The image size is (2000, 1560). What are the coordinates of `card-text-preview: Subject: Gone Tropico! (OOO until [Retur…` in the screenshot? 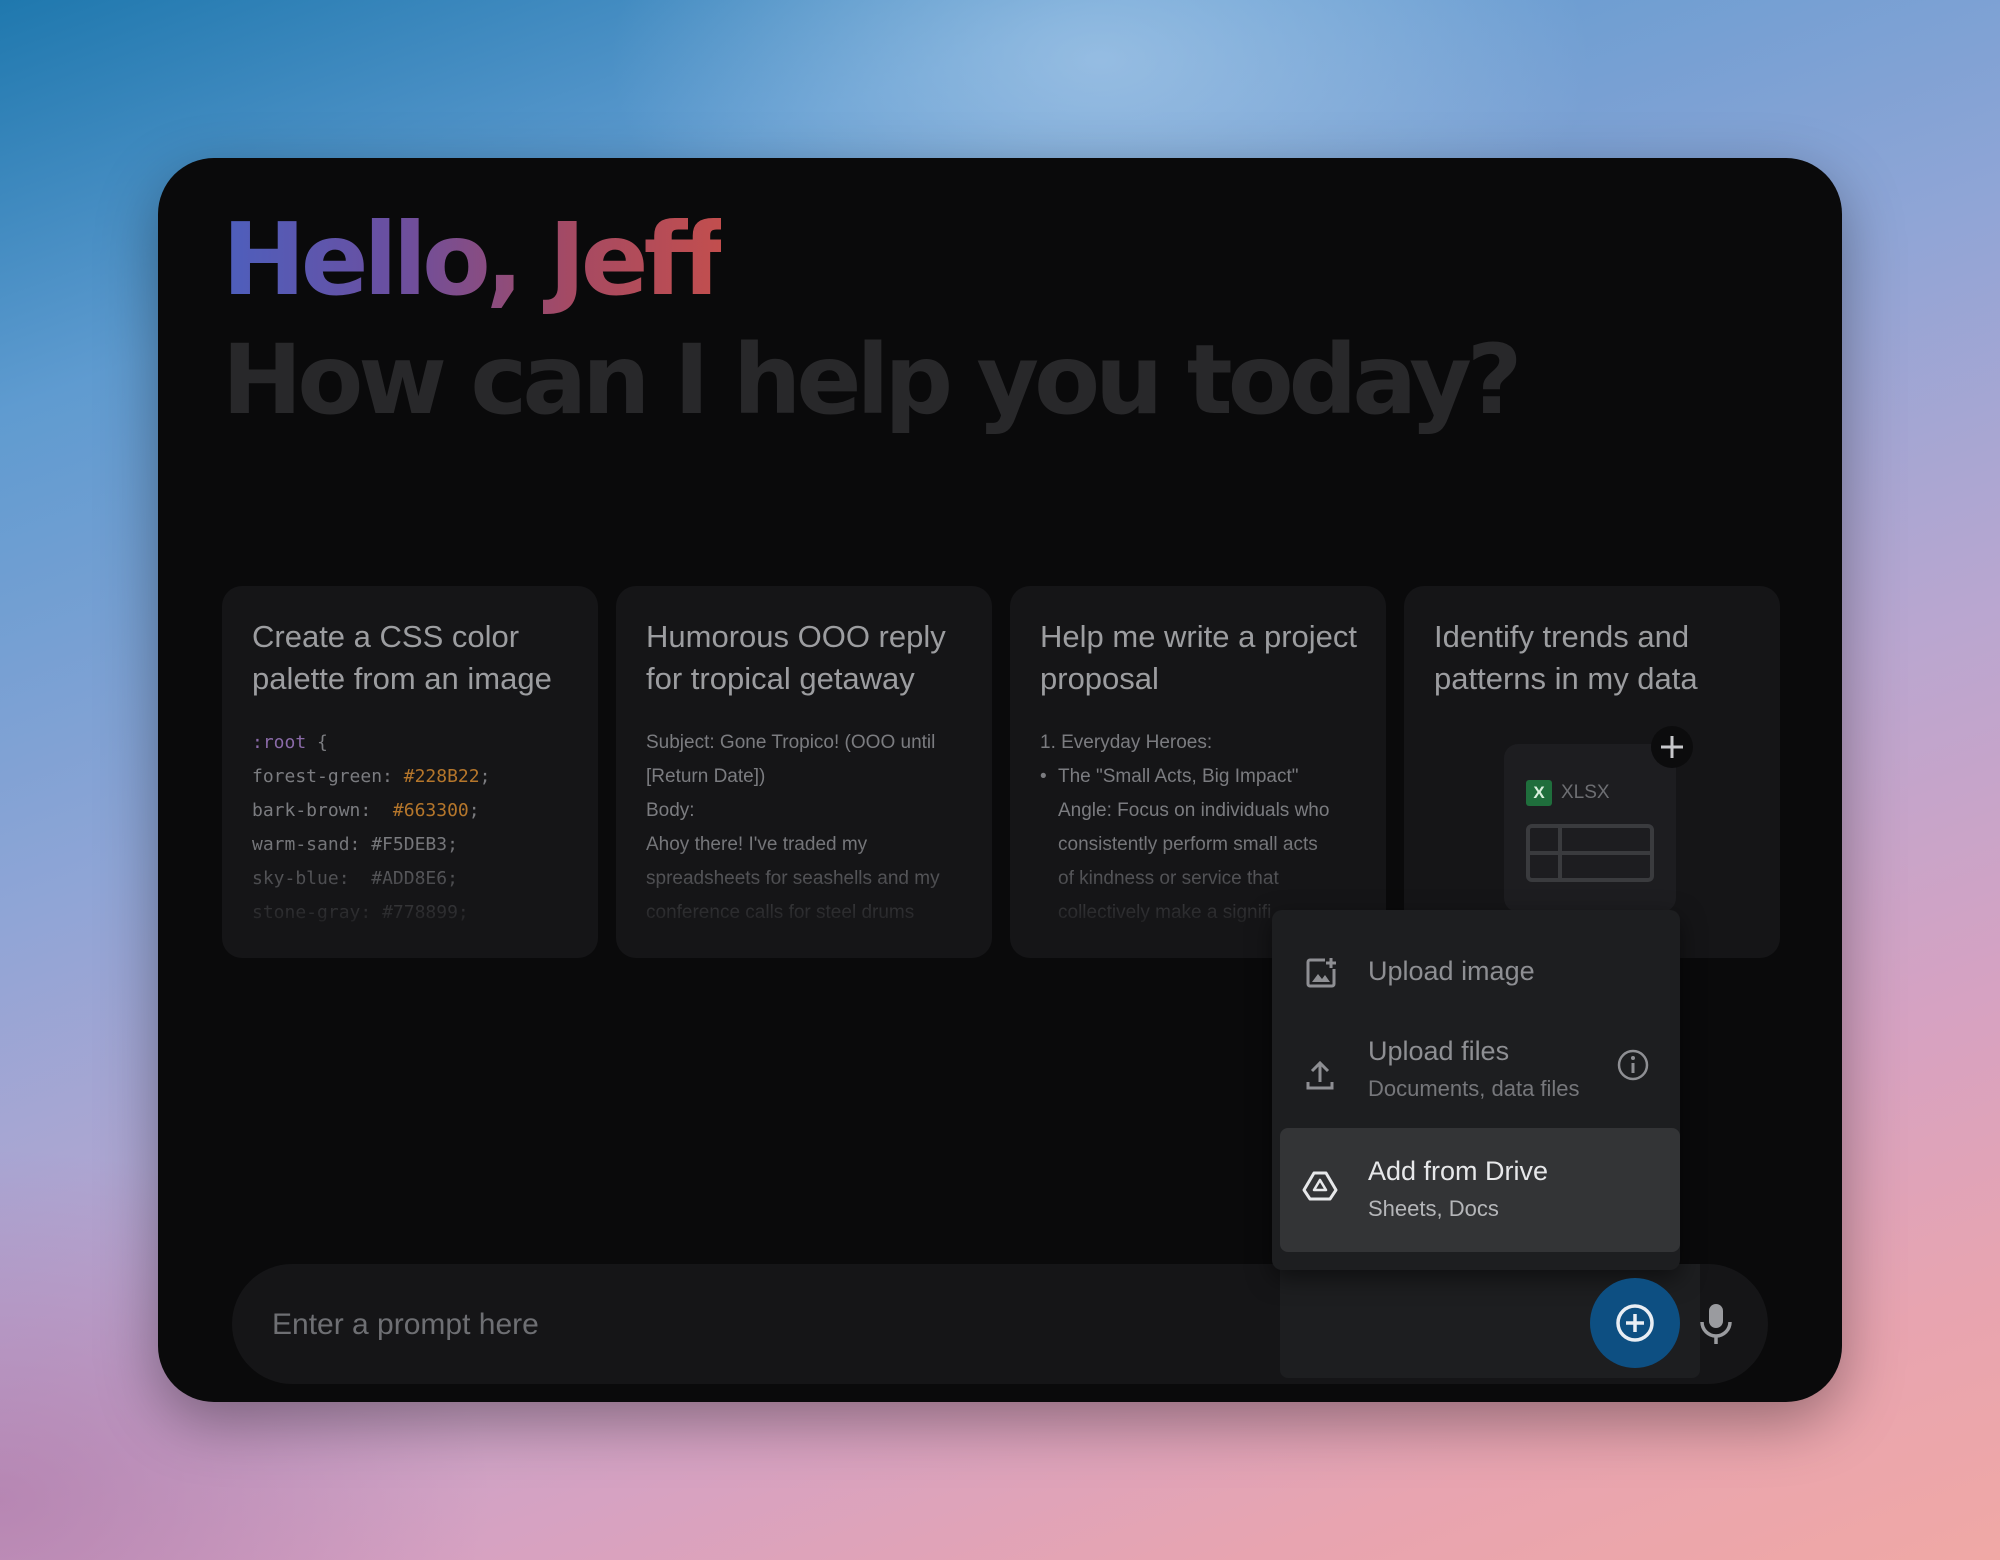 It's located at (811, 828).